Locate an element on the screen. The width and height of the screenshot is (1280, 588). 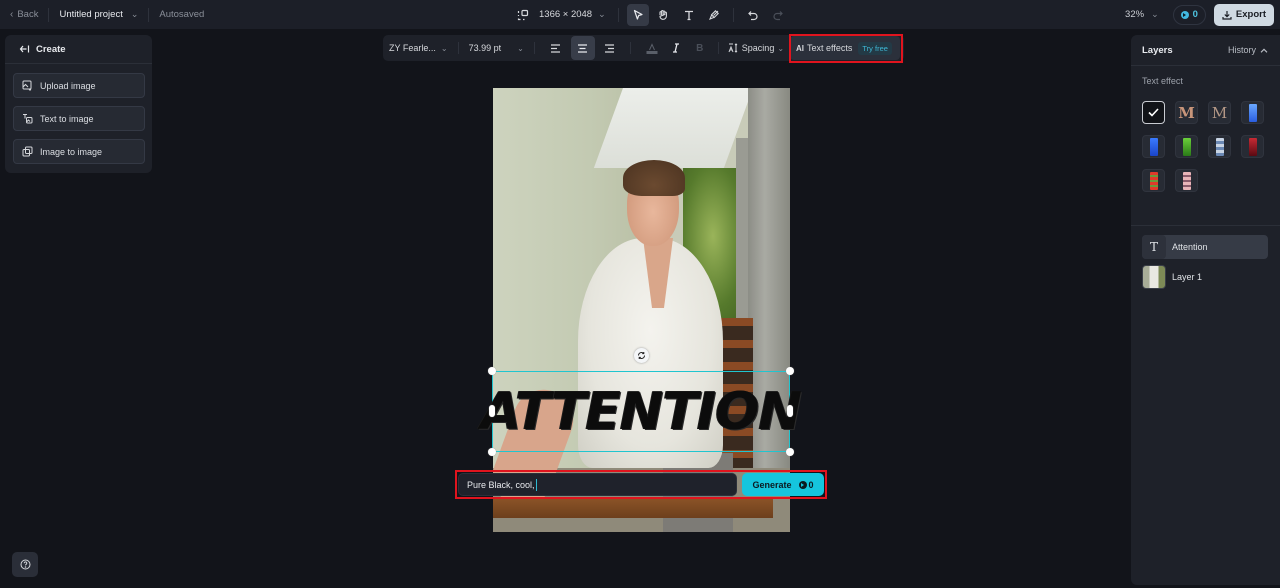
effect-pink-floral is located at coordinates (1186, 180).